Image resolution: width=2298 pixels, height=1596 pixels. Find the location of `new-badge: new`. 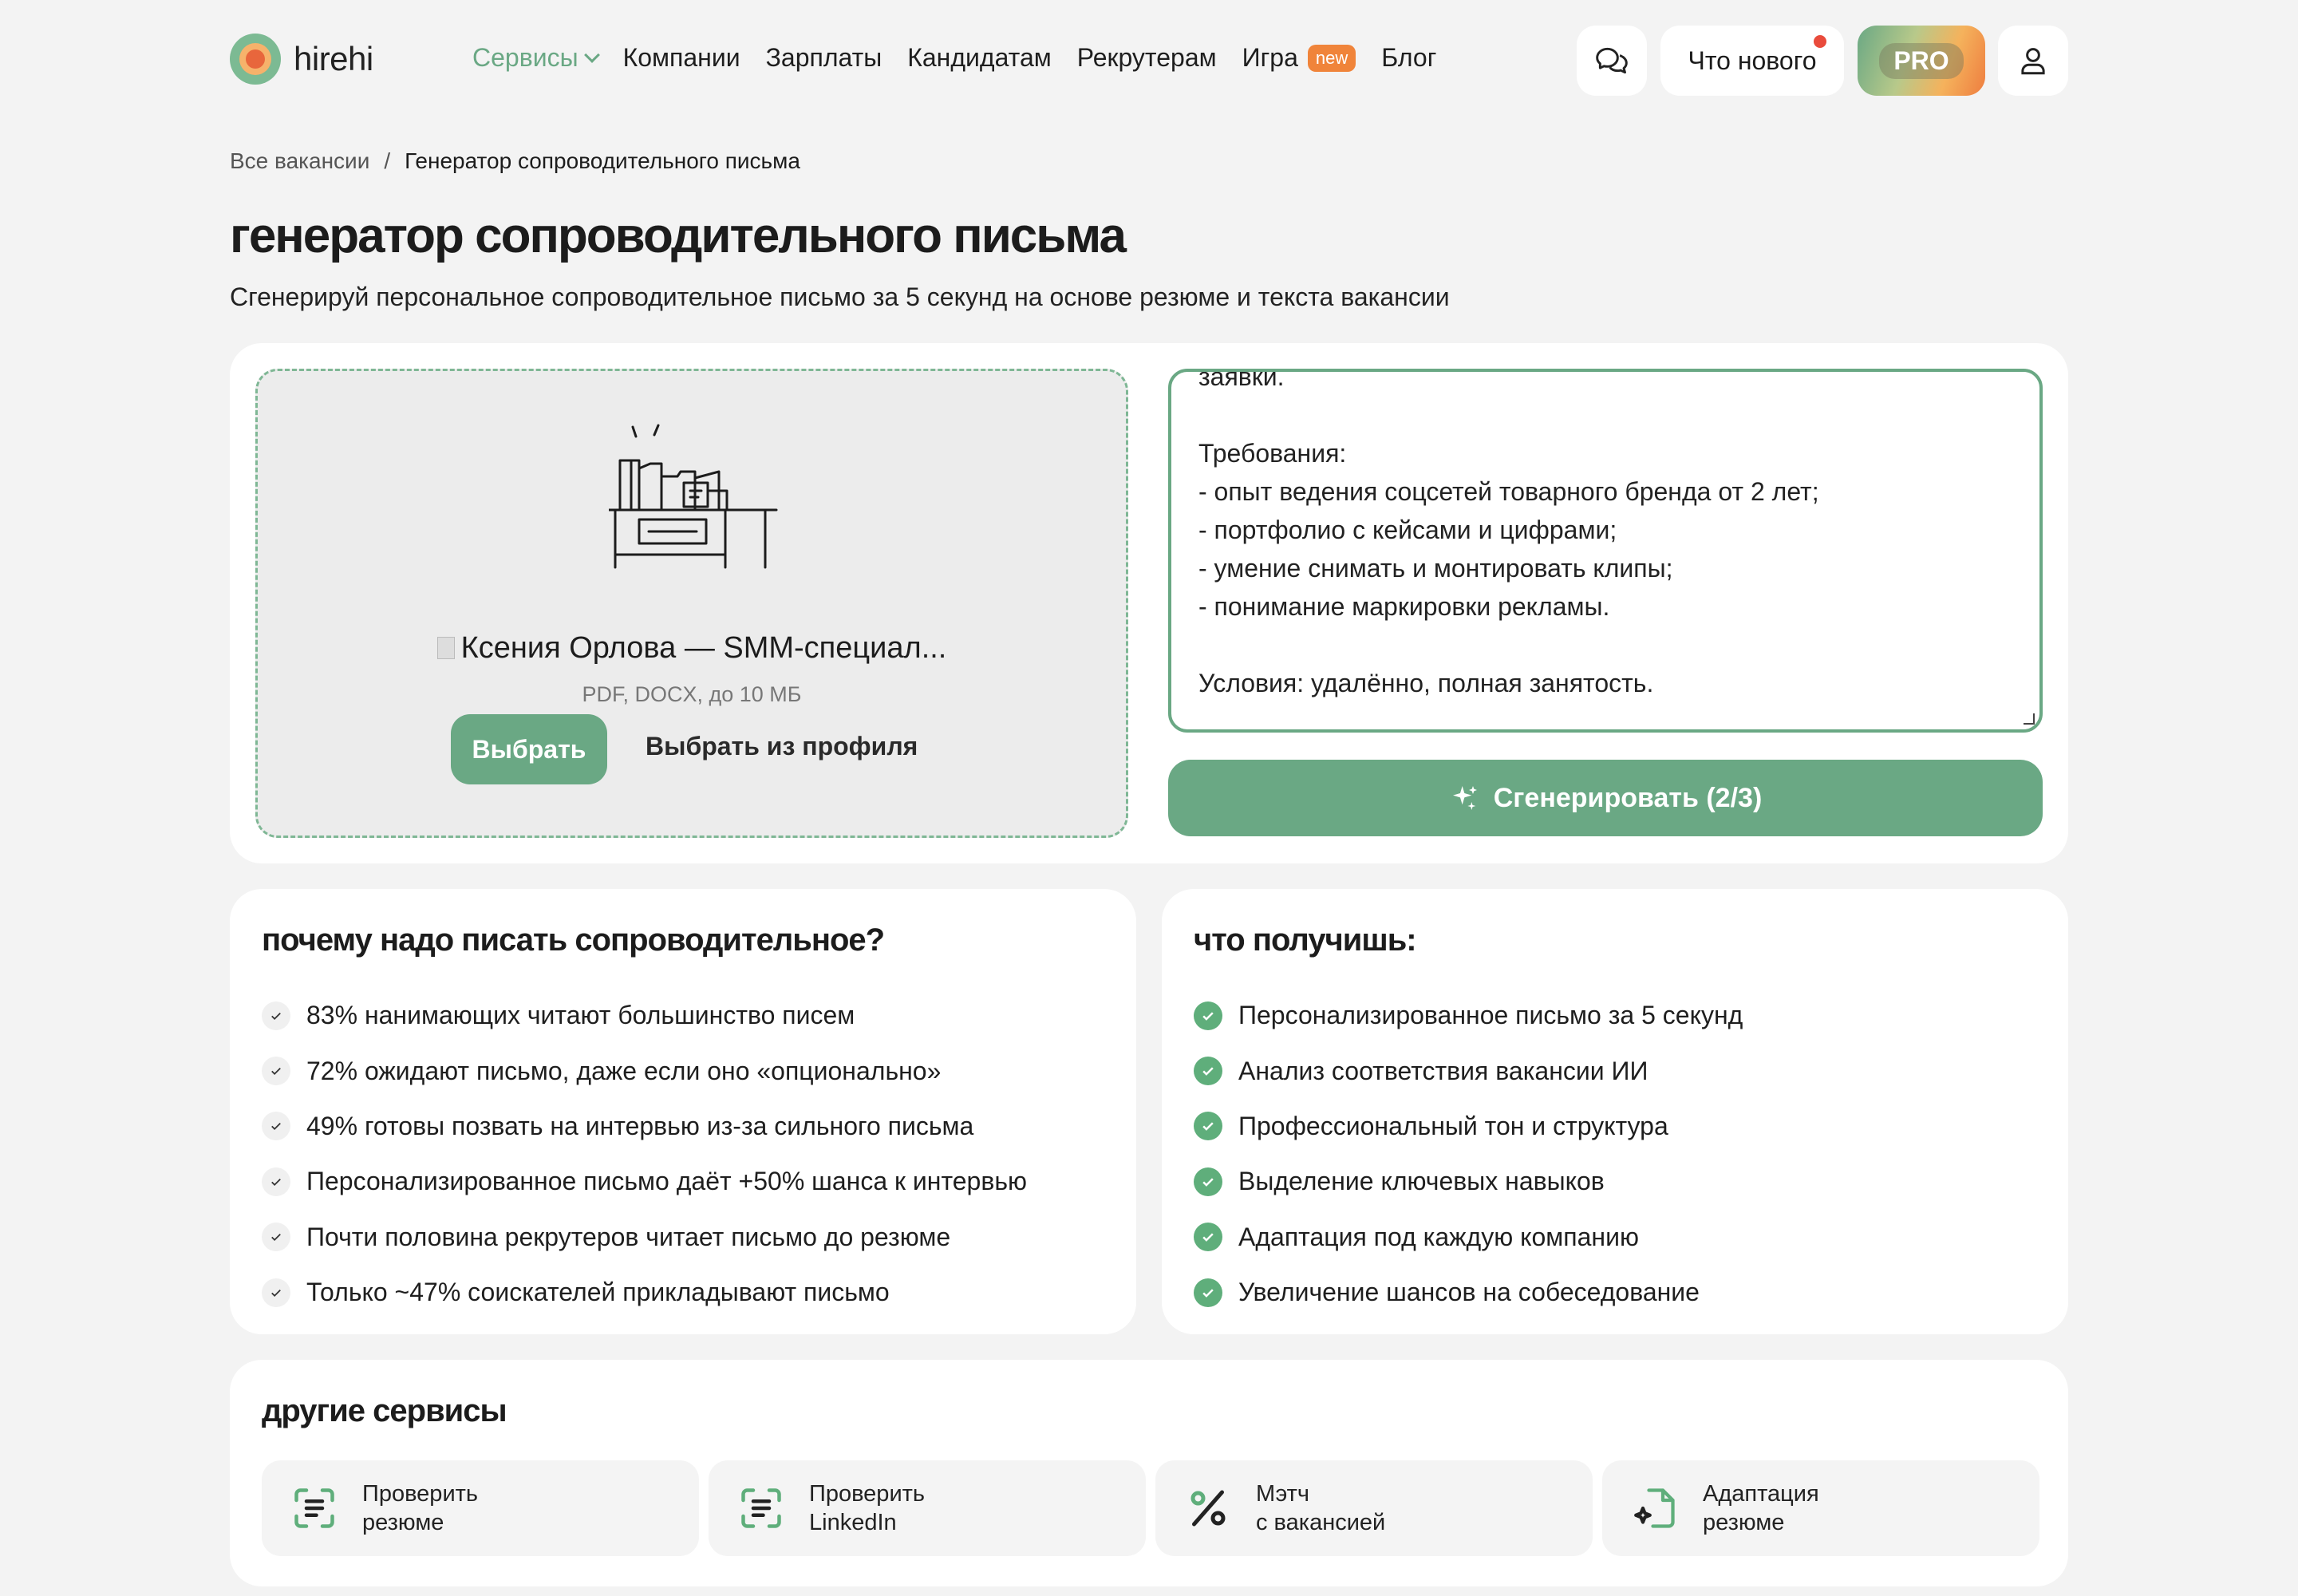

new-badge: new is located at coordinates (1331, 58).